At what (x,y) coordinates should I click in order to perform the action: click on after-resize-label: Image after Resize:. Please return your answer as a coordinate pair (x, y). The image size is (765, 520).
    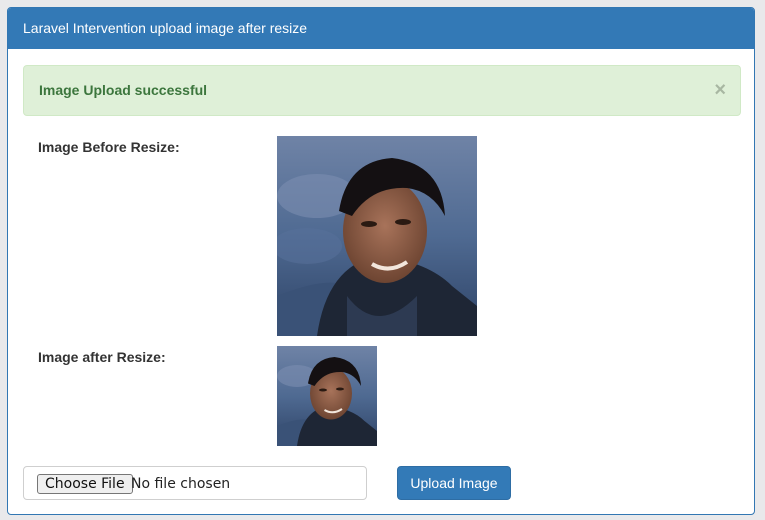
    Looking at the image, I should click on (102, 357).